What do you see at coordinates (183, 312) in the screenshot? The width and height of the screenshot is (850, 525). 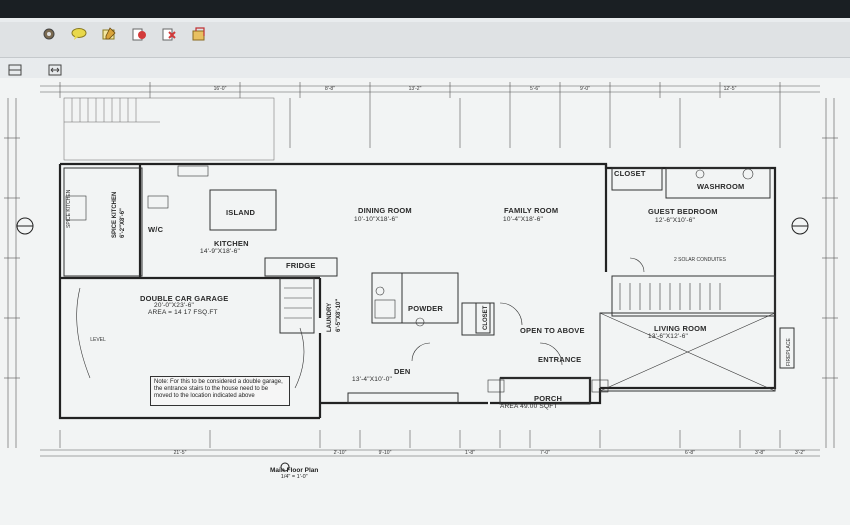 I see `room-garage-area: AREA = 14 17 FSQ.FT` at bounding box center [183, 312].